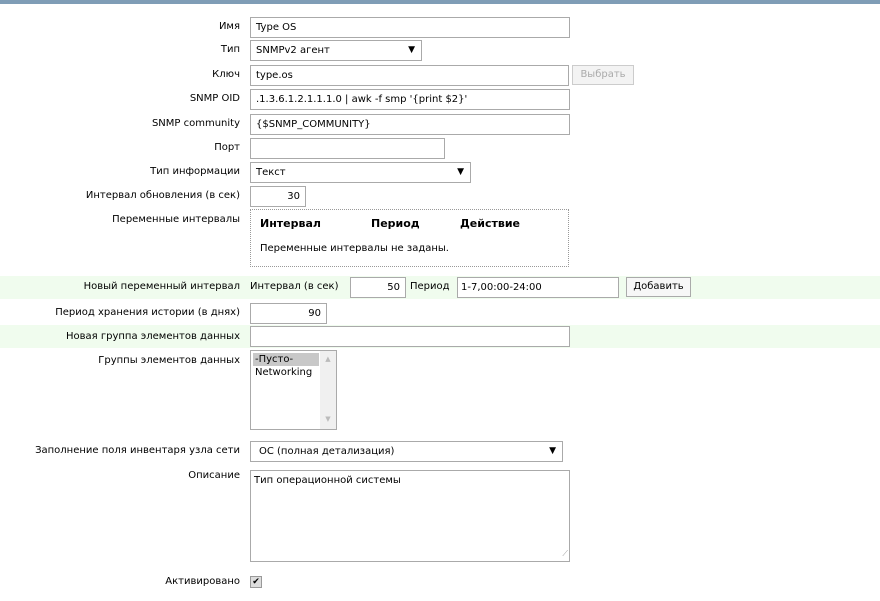 This screenshot has height=601, width=880. What do you see at coordinates (328, 419) in the screenshot?
I see `scroll-down-icon: ▼` at bounding box center [328, 419].